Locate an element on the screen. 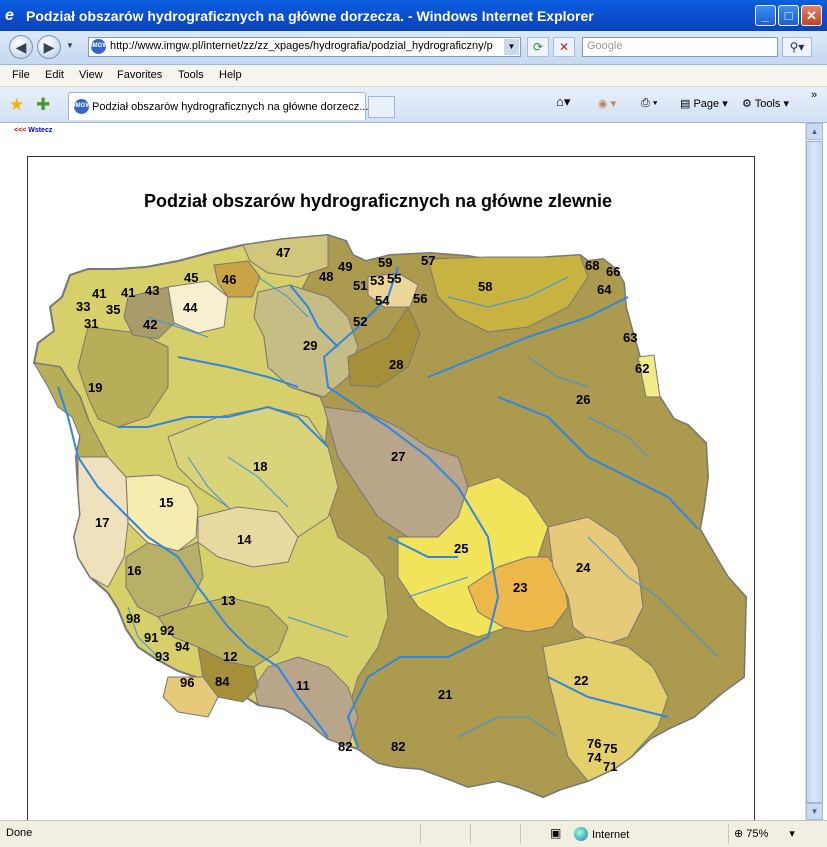 The height and width of the screenshot is (847, 827). region-label: 94 is located at coordinates (182, 646).